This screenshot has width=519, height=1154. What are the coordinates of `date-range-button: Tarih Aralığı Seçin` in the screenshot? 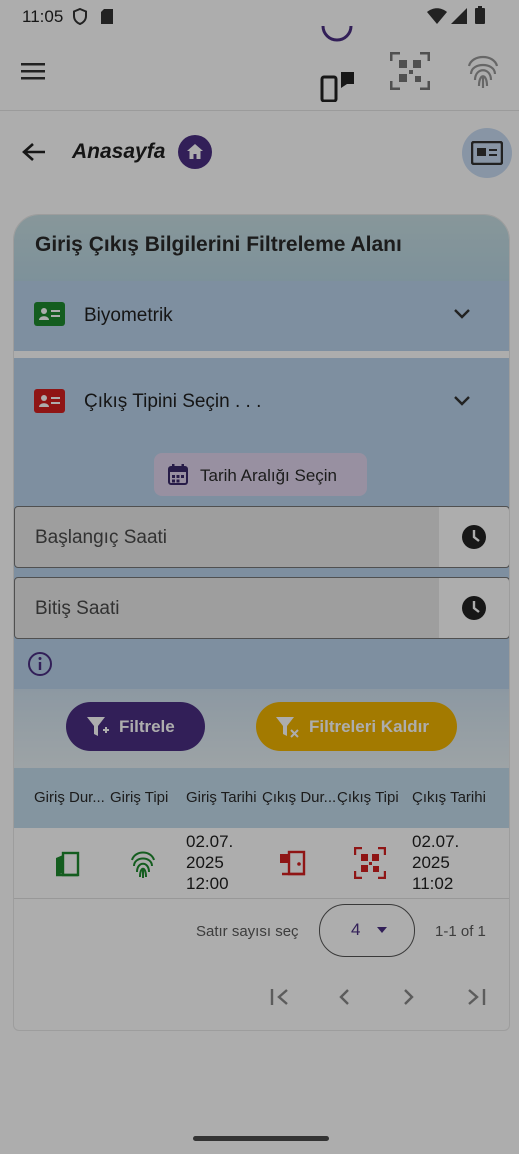 It's located at (260, 474).